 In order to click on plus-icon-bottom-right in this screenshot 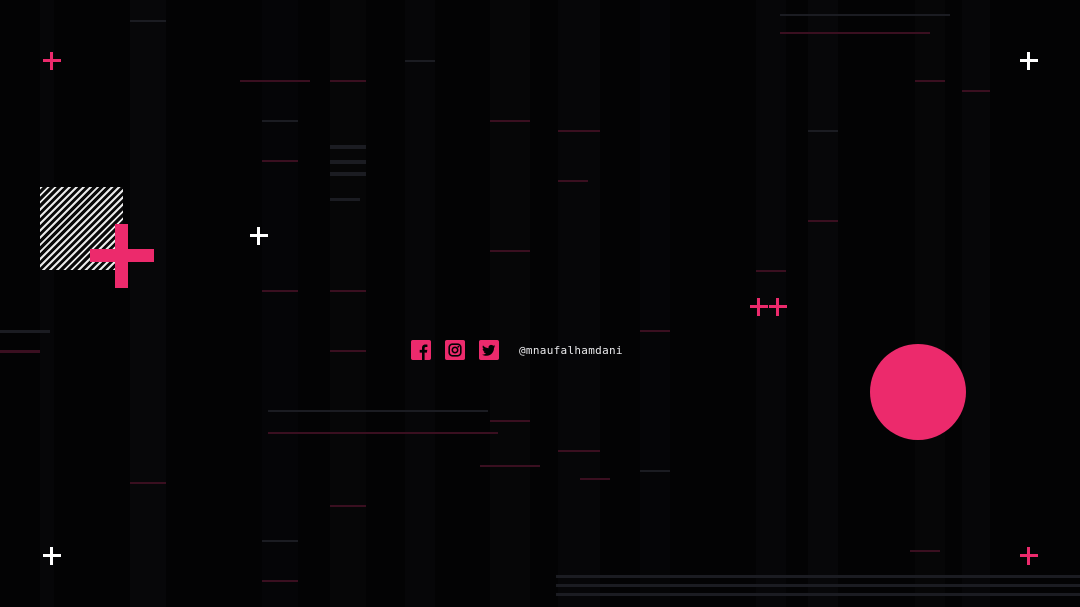, I will do `click(1029, 556)`.